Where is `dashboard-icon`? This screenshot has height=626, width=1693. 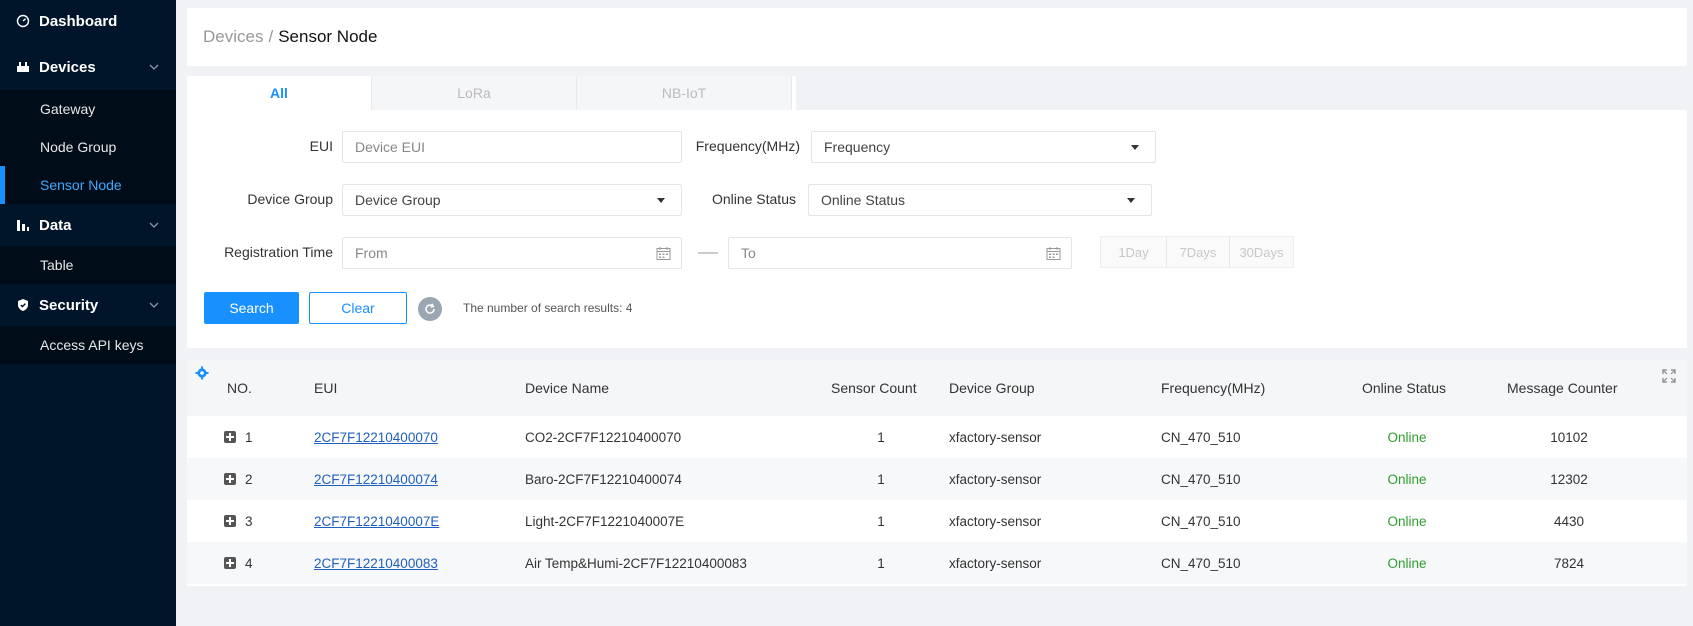
dashboard-icon is located at coordinates (23, 21).